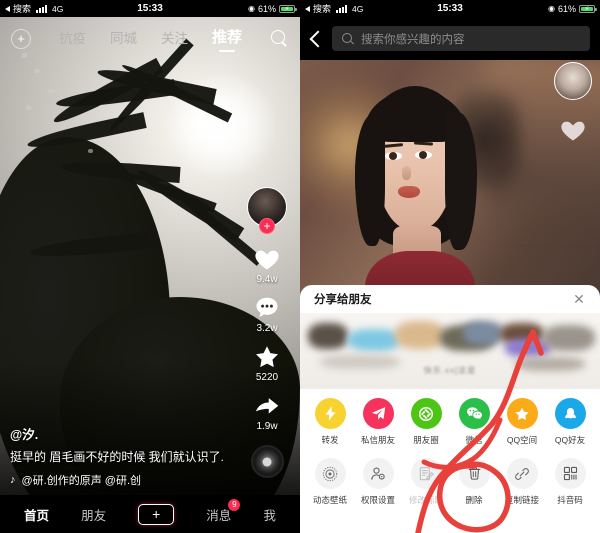  I want to click on trash-icon, so click(474, 473).